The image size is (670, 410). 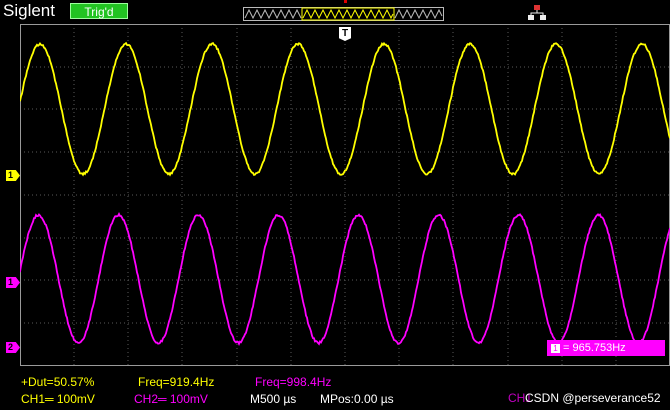 I want to click on ch1-freq-measure: Freq=919.4Hz, so click(x=176, y=382).